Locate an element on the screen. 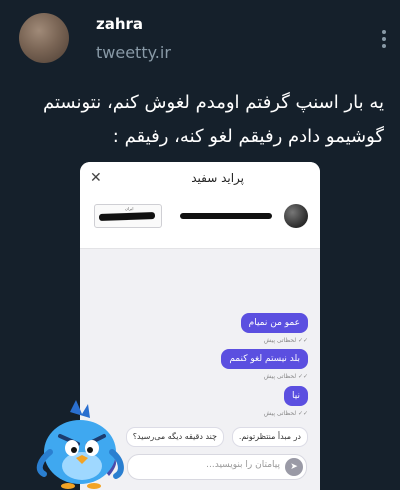 The image size is (400, 490). chat-header: ✕ پراید سفید is located at coordinates (200, 179).